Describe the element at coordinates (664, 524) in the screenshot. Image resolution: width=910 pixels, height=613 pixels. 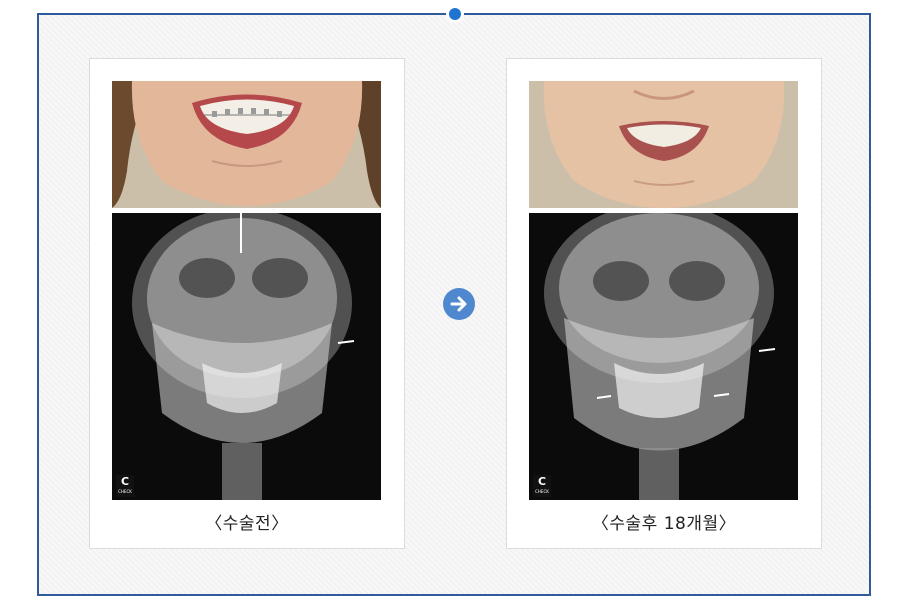
I see `after-caption: 〈수술후 18개월〉` at that location.